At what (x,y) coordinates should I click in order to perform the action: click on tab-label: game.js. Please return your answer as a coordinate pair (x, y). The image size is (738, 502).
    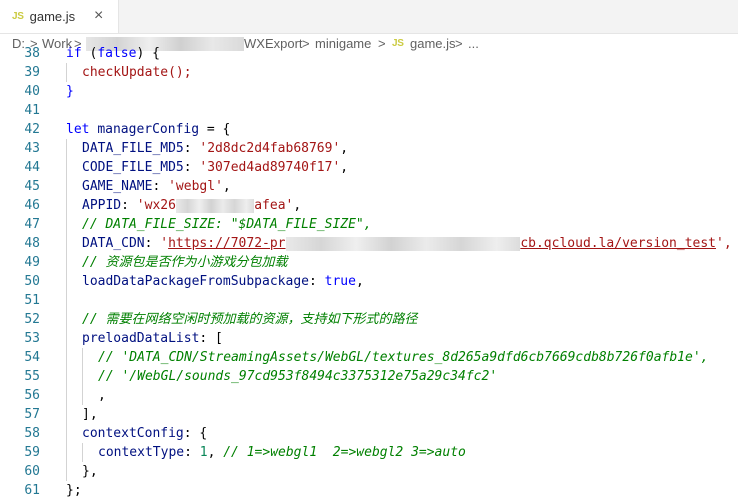
    Looking at the image, I should click on (52, 16).